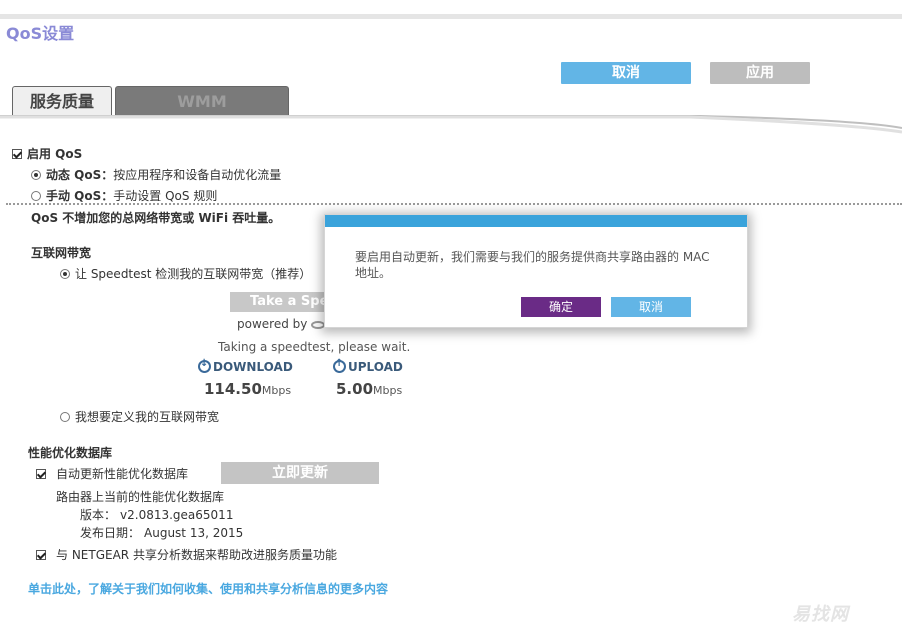  Describe the element at coordinates (40, 33) in the screenshot. I see `page-title: QoS设置` at that location.